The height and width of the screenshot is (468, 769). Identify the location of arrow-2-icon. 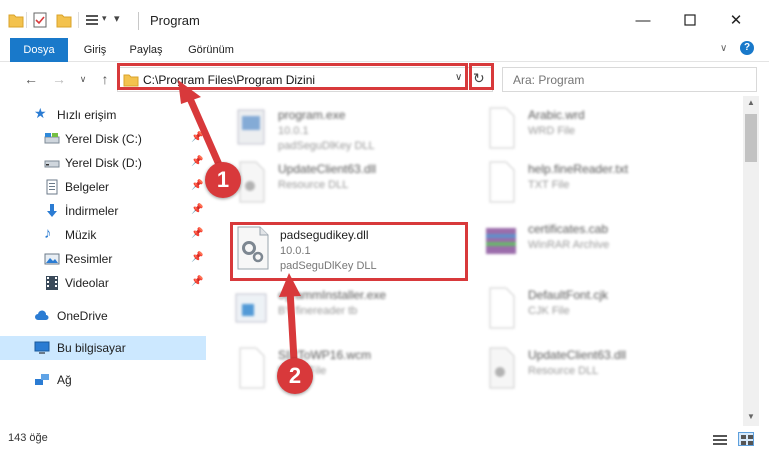
(290, 318).